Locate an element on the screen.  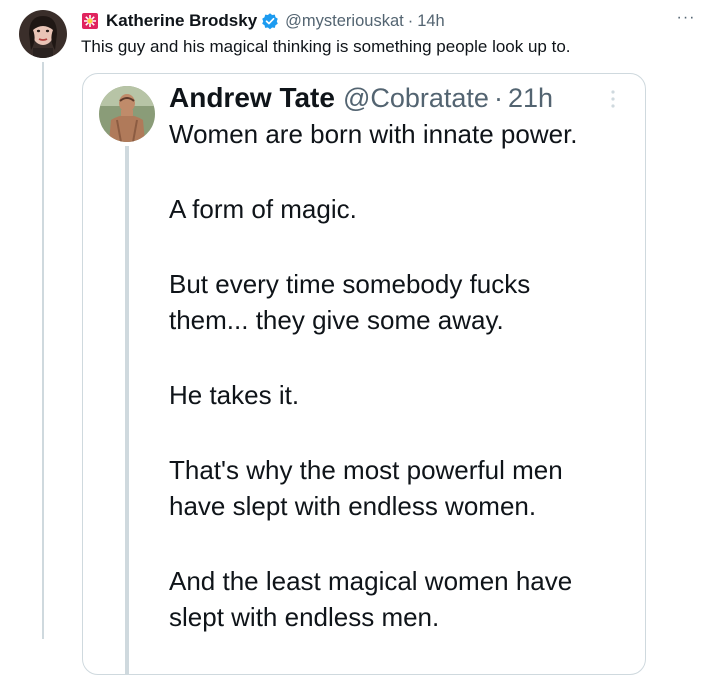
post-time: 14h is located at coordinates (431, 21).